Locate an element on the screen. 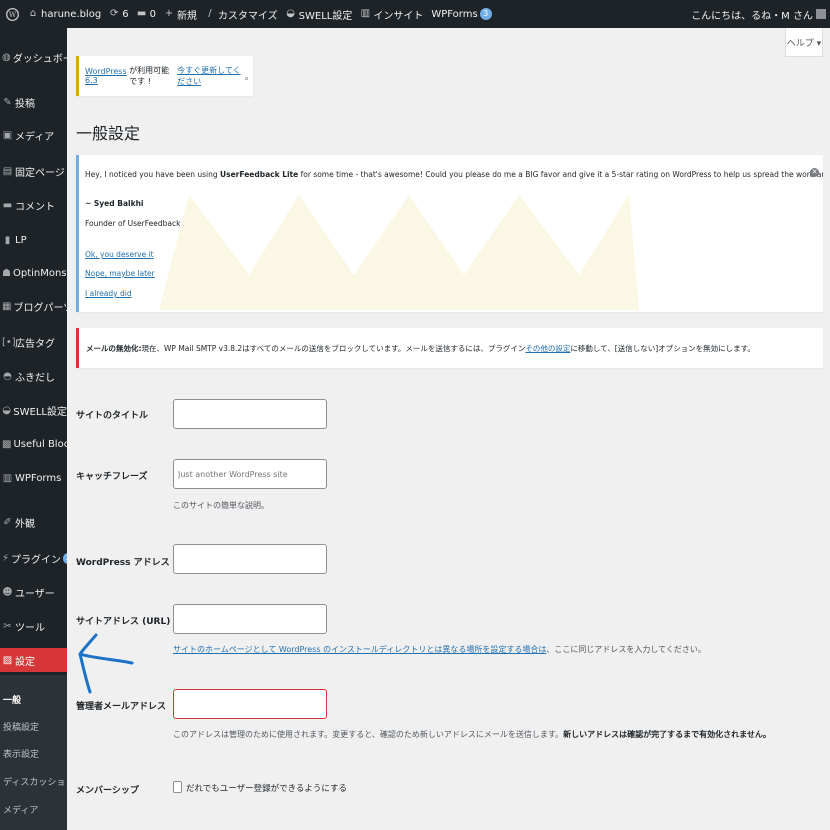 The width and height of the screenshot is (830, 830). insight-link: ▥ インサイト is located at coordinates (391, 14).